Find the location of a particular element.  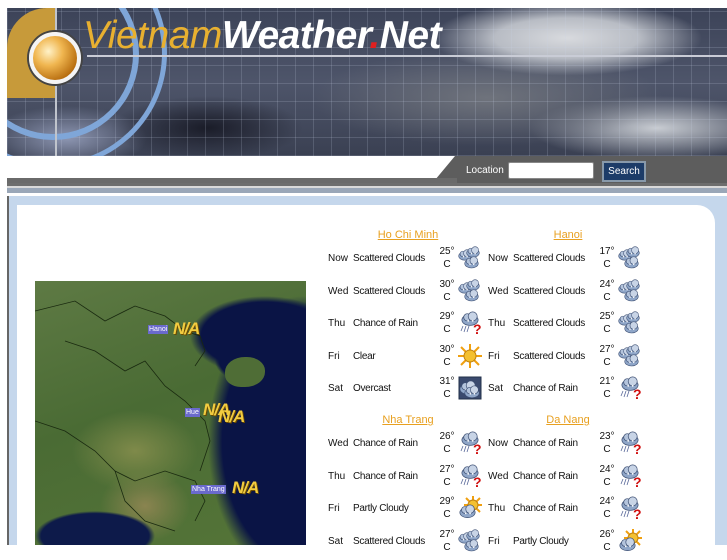

city-link-da-nang: Da Nang is located at coordinates (568, 420).